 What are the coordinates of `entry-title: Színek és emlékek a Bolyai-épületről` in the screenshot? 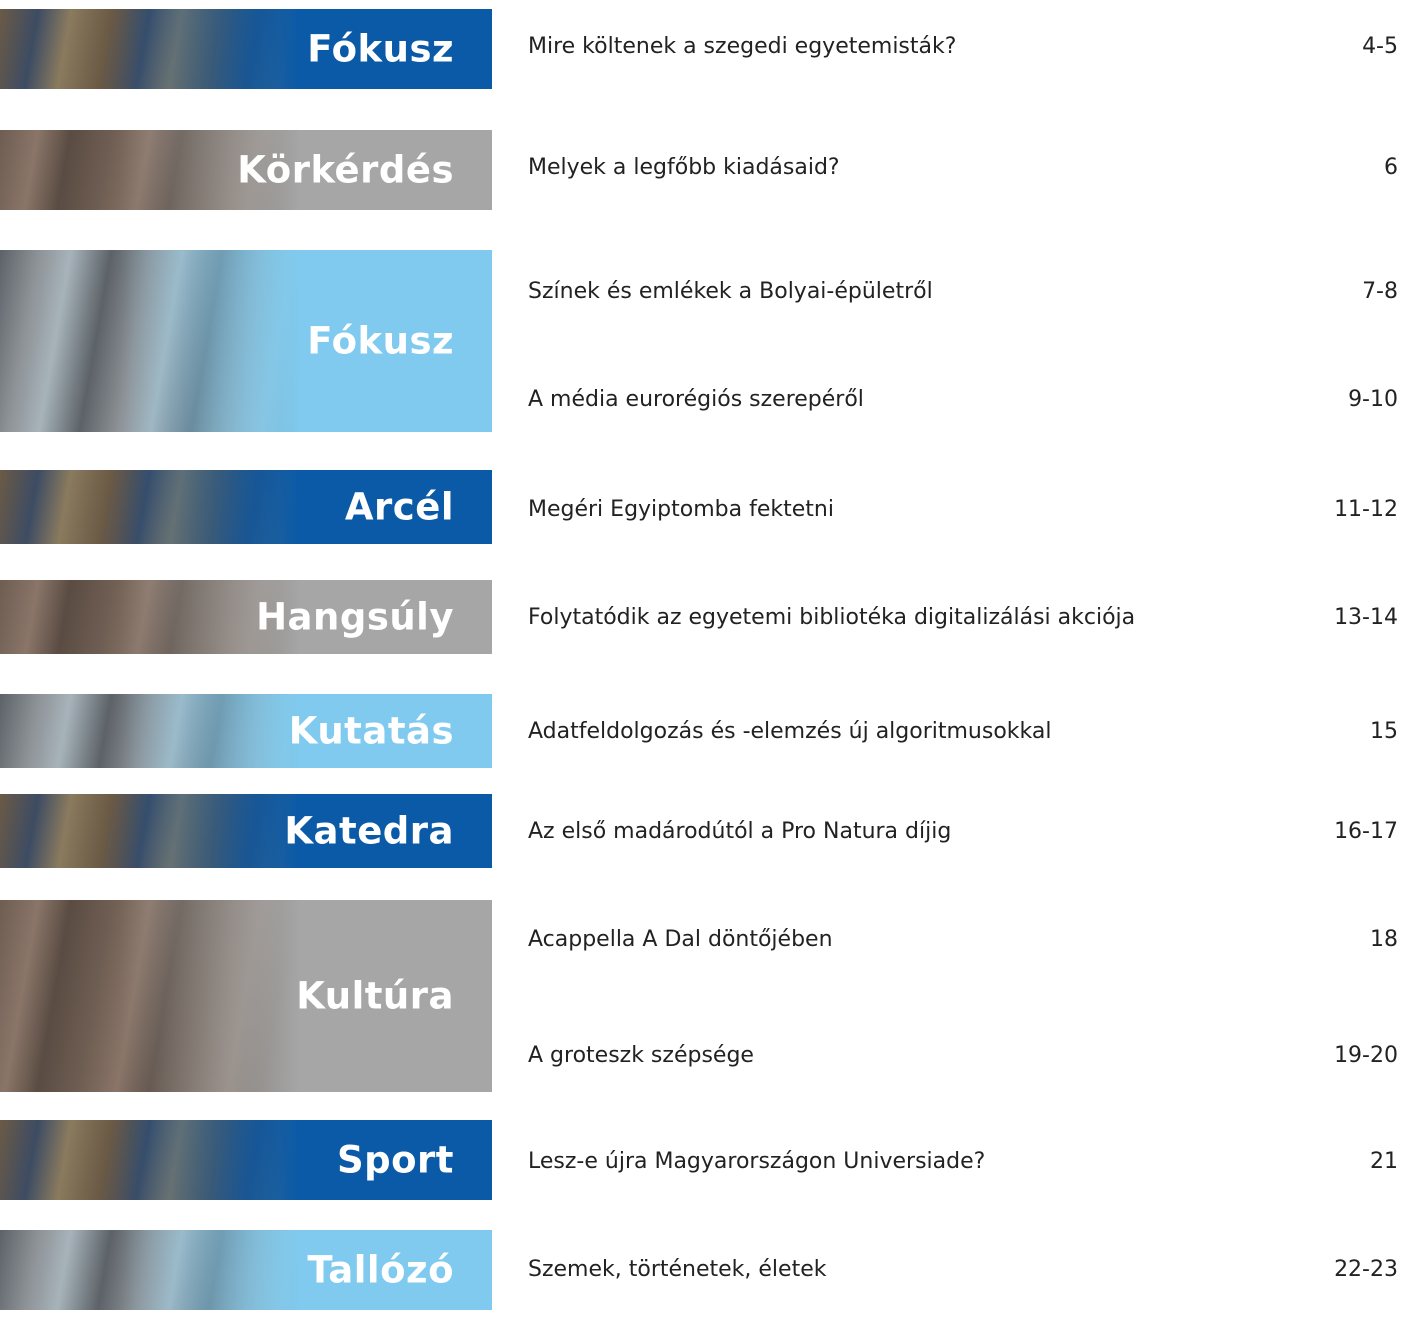 It's located at (730, 291).